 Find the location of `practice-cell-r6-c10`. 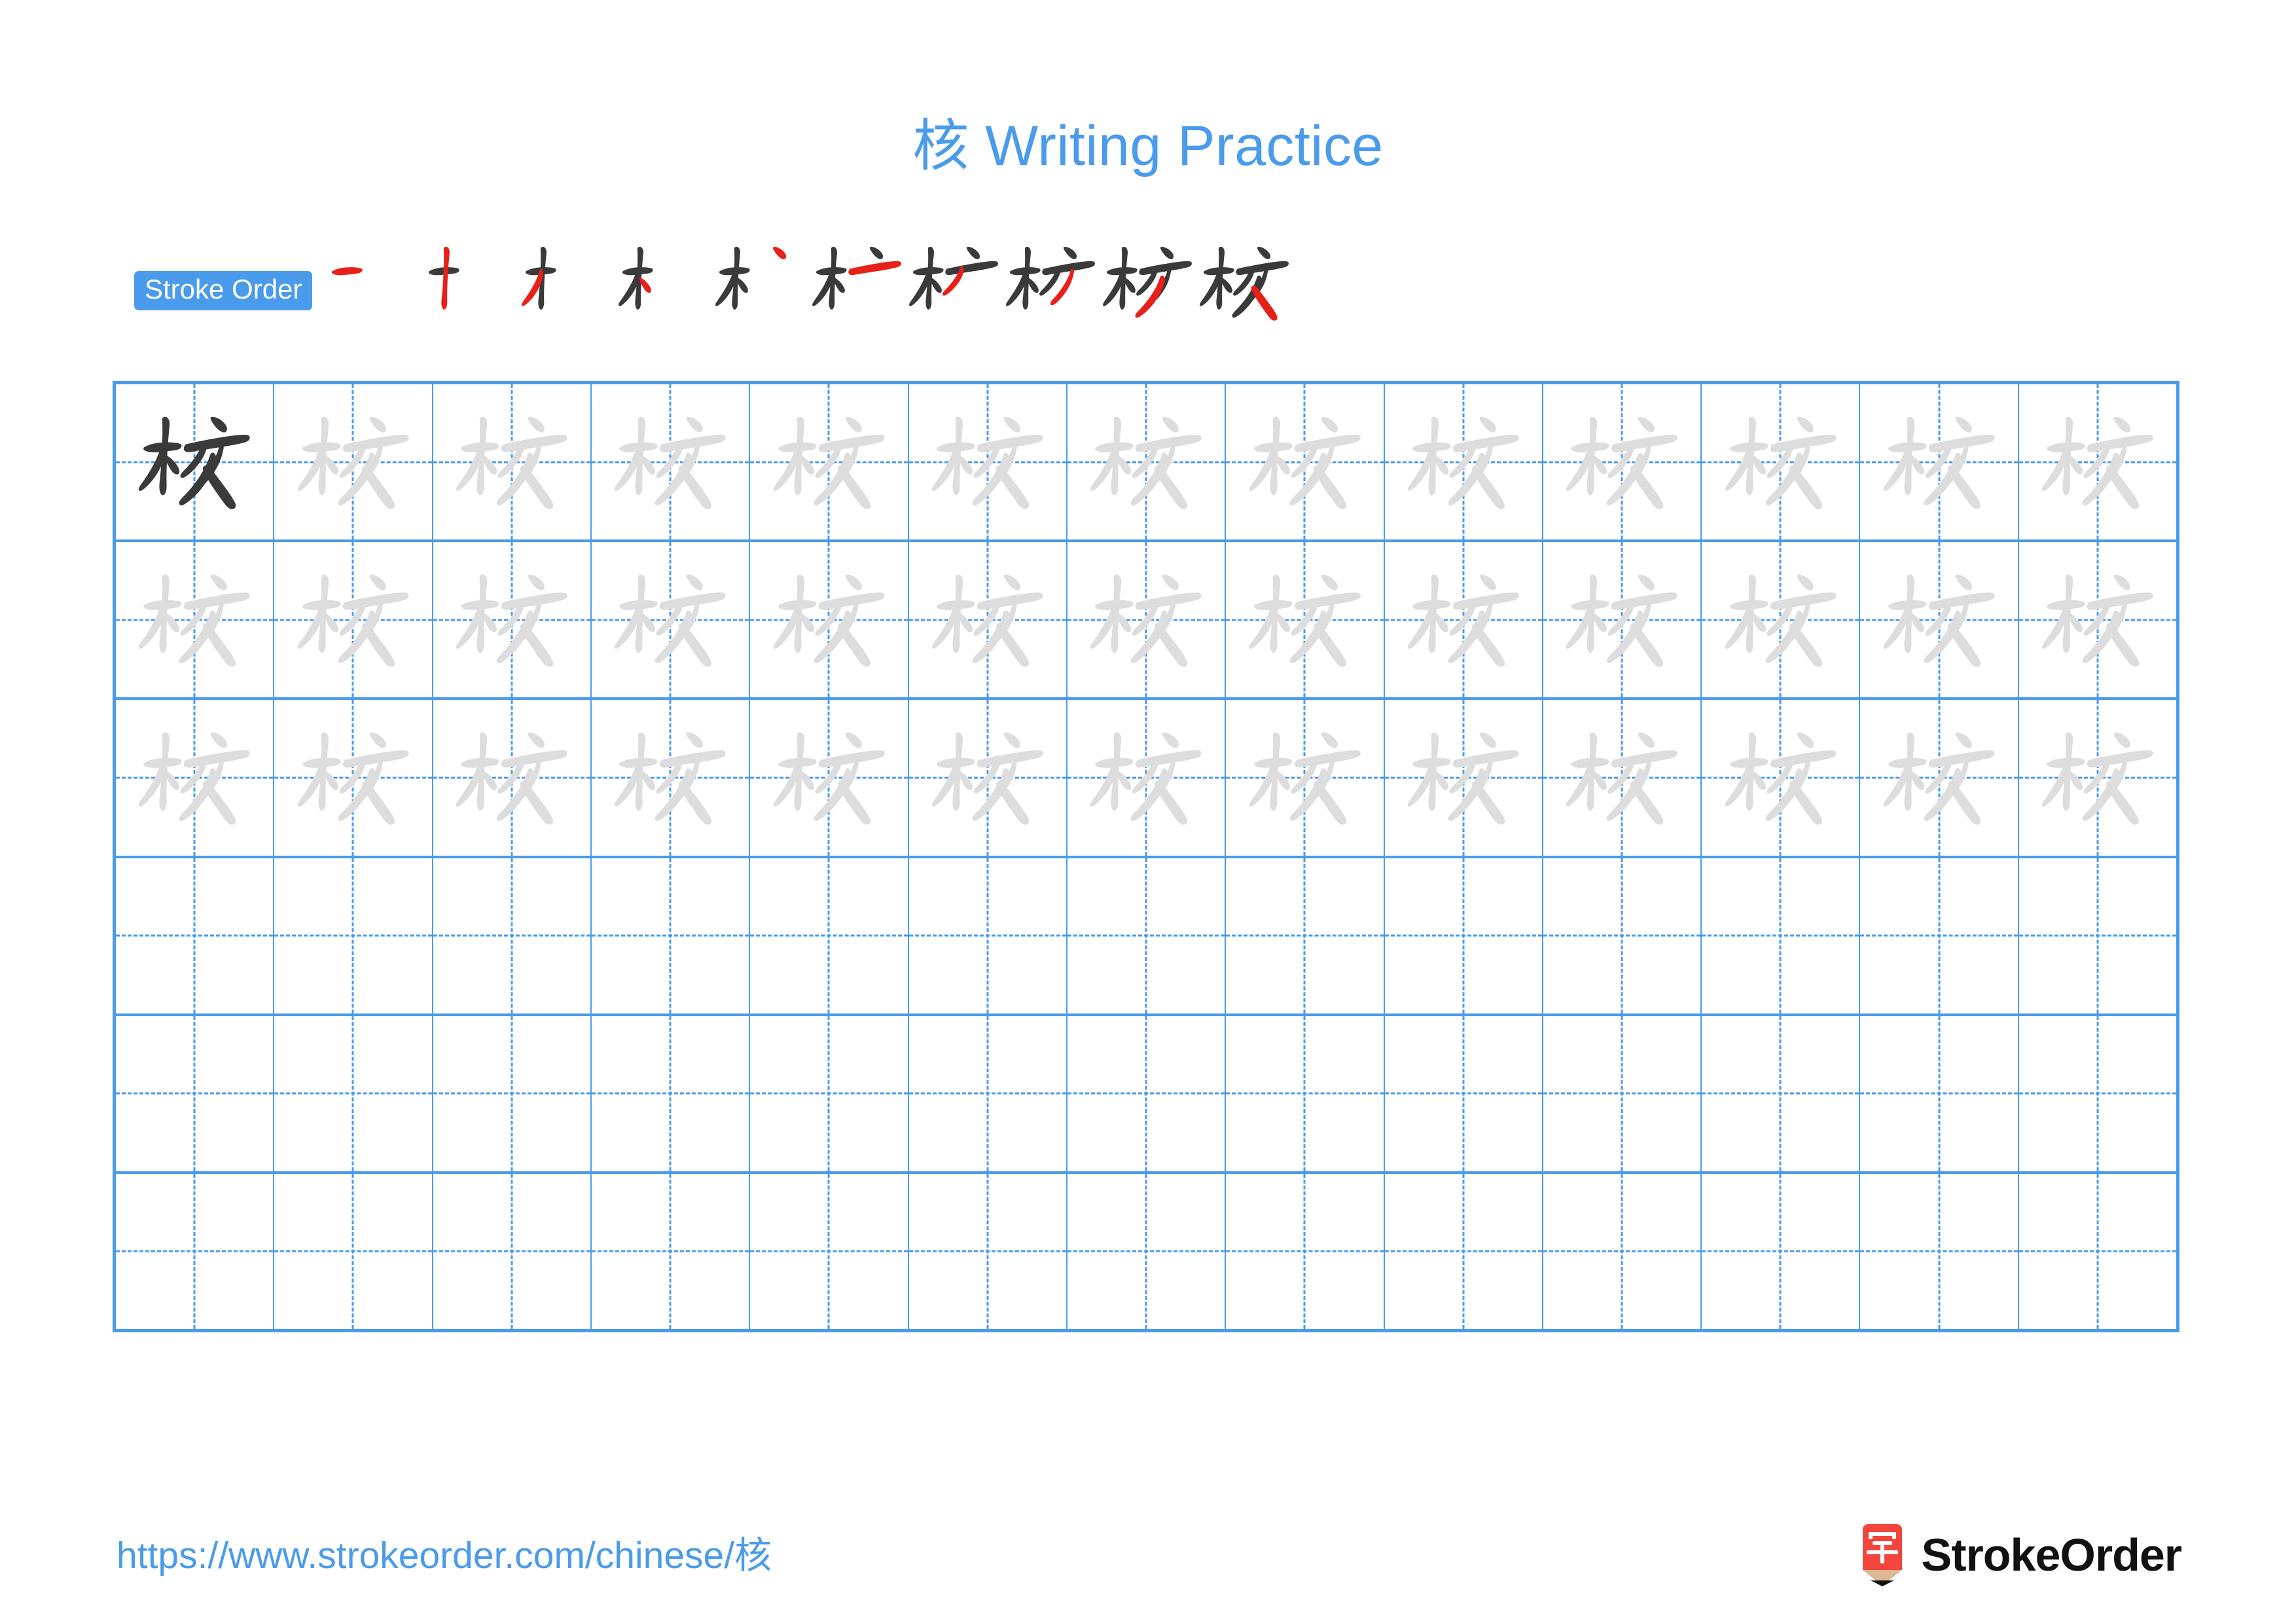

practice-cell-r6-c10 is located at coordinates (1622, 1251).